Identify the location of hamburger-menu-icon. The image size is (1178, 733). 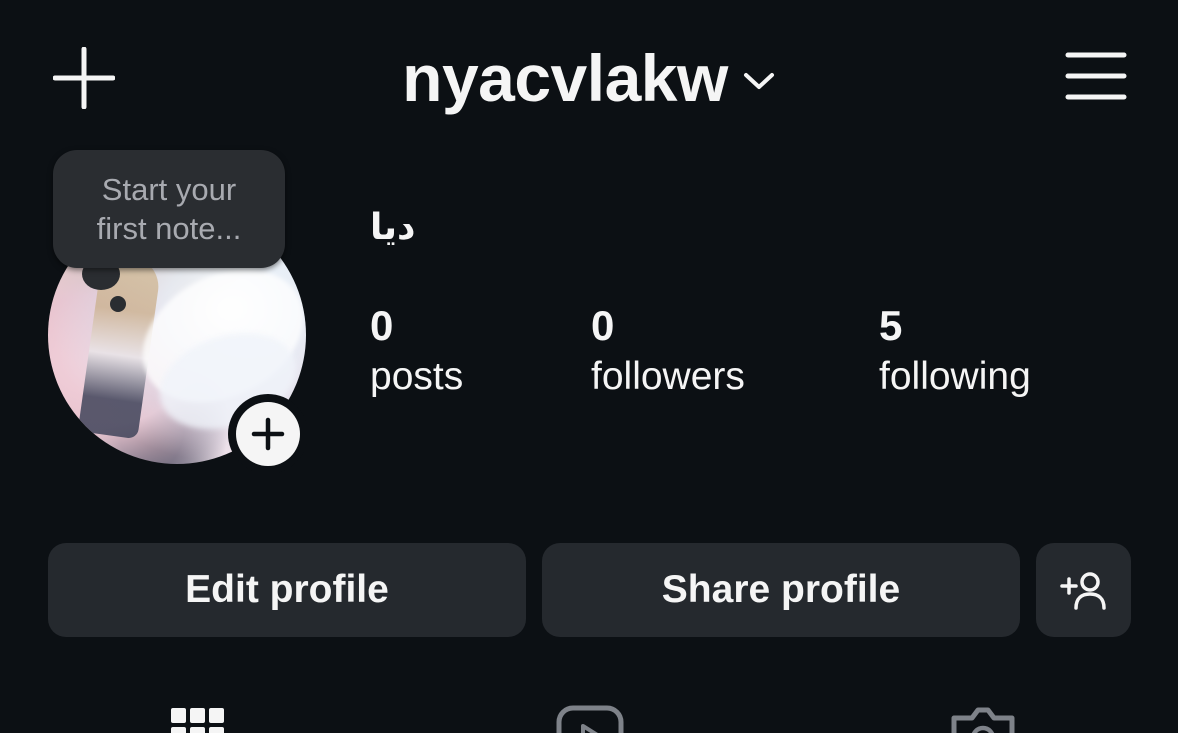
(1096, 76).